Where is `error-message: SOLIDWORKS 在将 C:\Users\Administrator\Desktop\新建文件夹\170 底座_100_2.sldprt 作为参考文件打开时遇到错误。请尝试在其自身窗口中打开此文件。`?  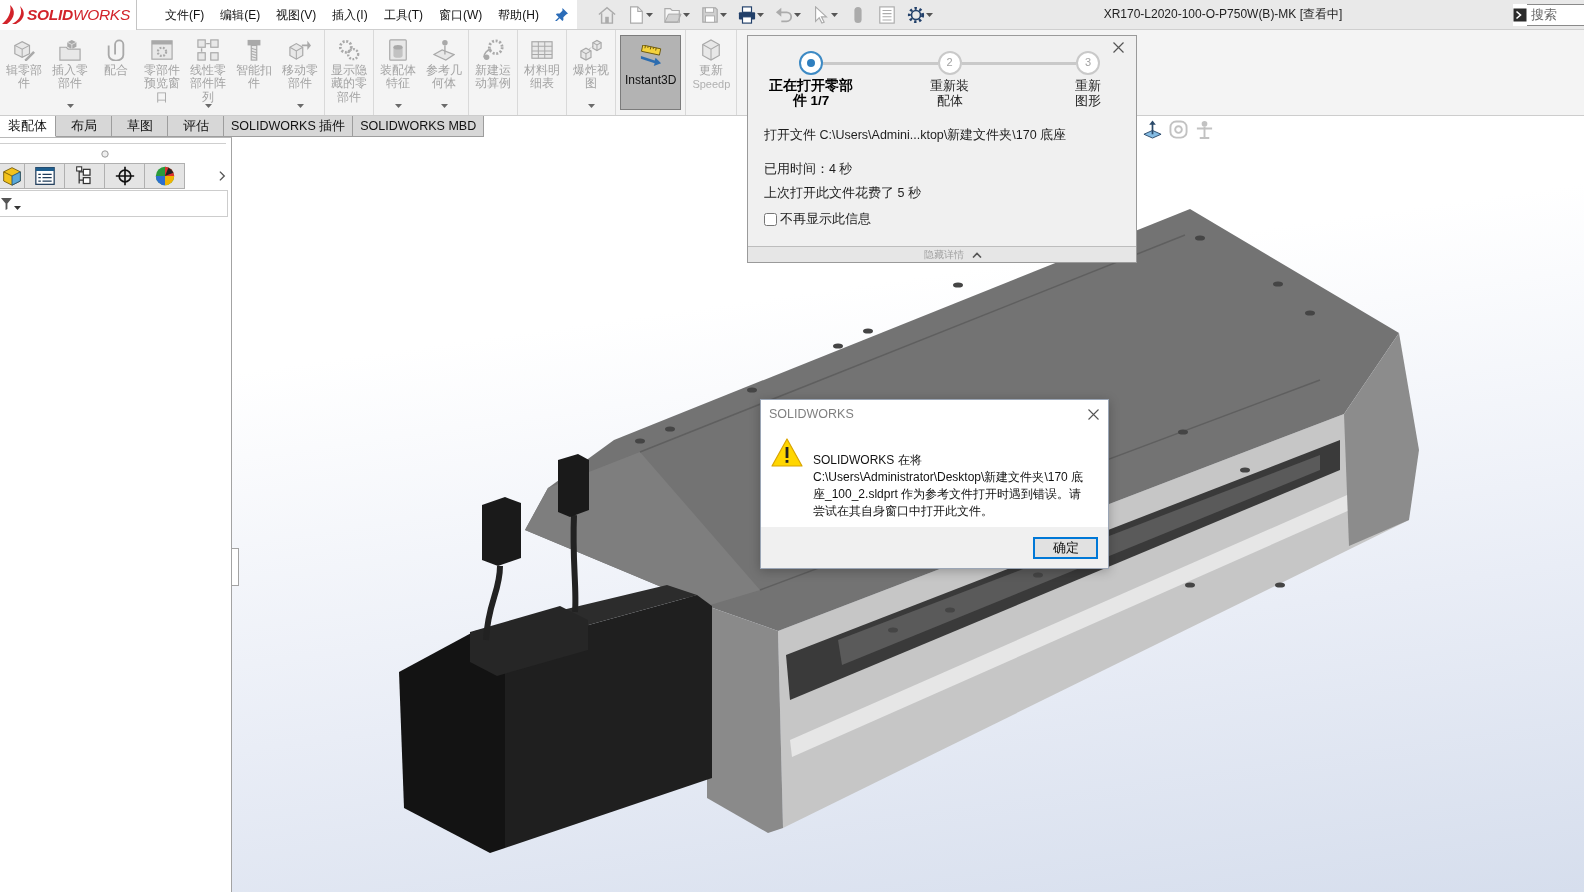 error-message: SOLIDWORKS 在将 C:\Users\Administrator\Desktop\新建文件夹\170 底座_100_2.sldprt 作为参考文件打开时遇到错误。请尝试在其自身窗口中打开此文件。 is located at coordinates (949, 486).